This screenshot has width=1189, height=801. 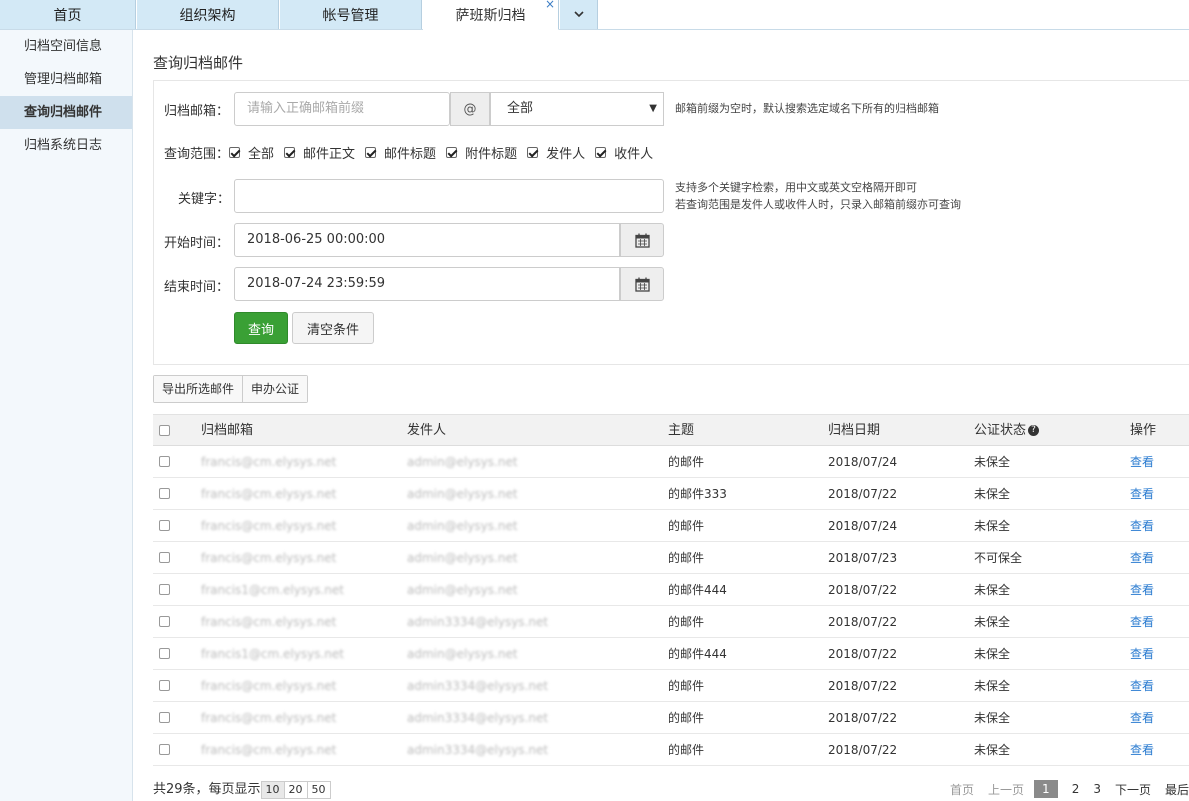 What do you see at coordinates (66, 415) in the screenshot?
I see `sidebar: 归档空间信息 管理归档邮箱 查询归档邮件 归档系统日志` at bounding box center [66, 415].